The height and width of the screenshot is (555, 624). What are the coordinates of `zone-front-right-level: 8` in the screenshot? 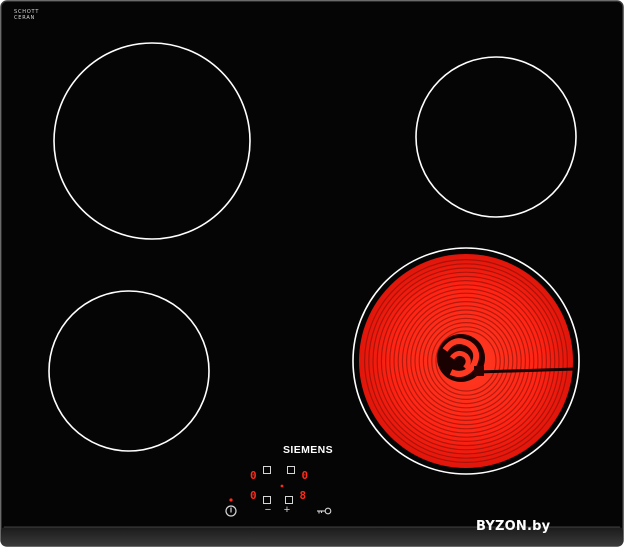 It's located at (303, 495).